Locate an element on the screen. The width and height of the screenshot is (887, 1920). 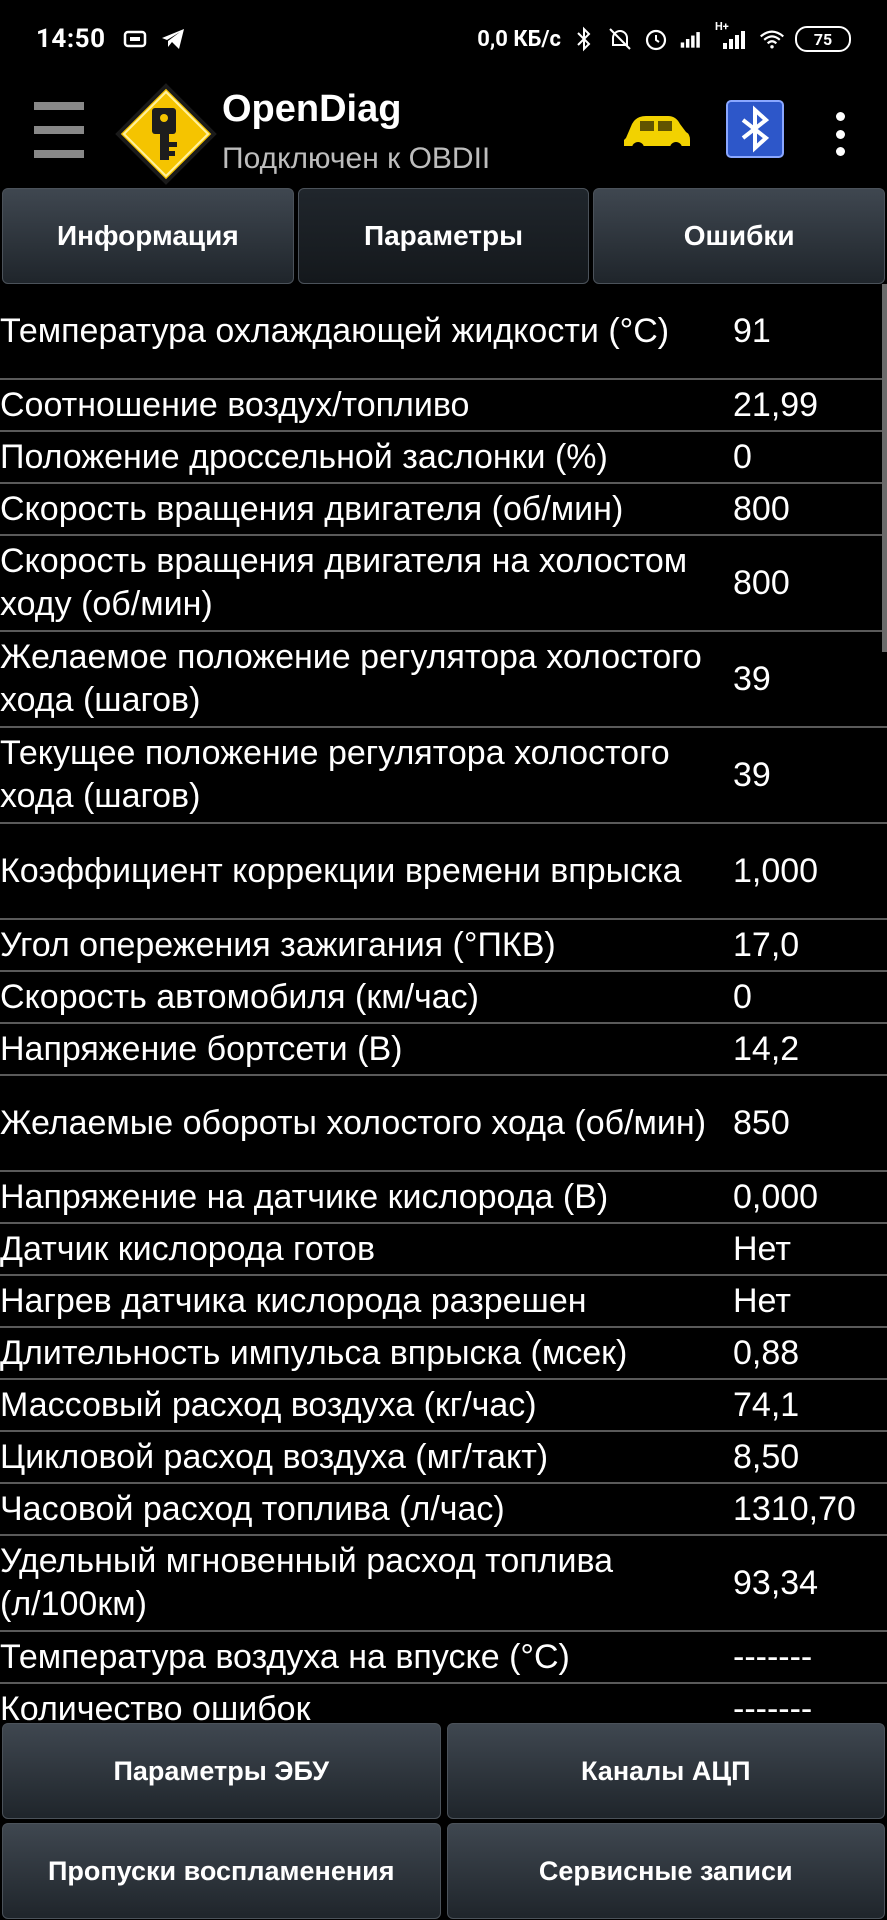
list-item: Температура охлаждающей жидкости (°C) 91 is located at coordinates (443, 332).